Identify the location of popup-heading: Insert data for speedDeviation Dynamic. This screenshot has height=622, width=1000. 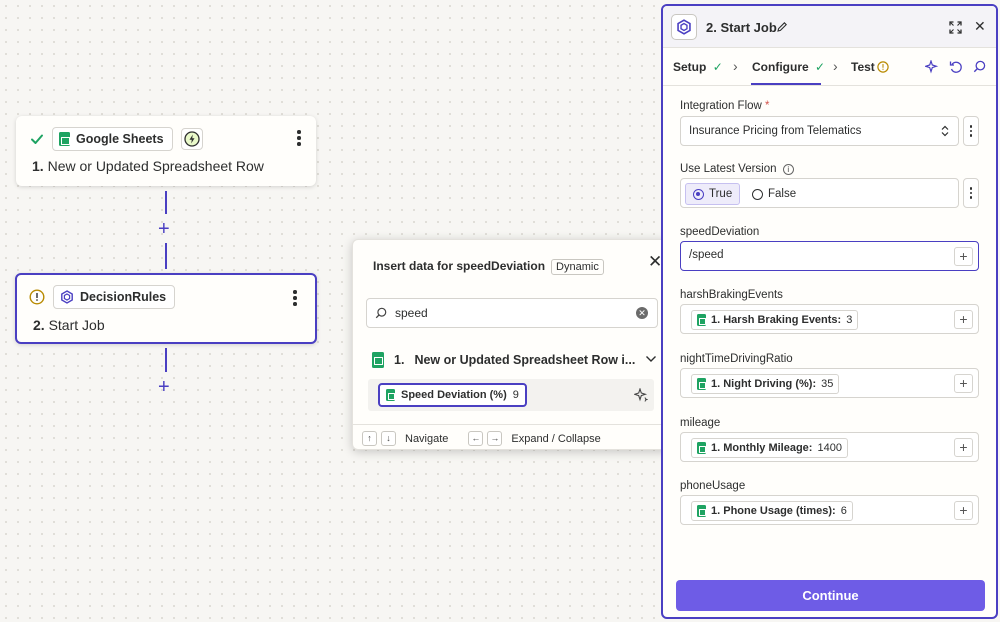
(488, 267).